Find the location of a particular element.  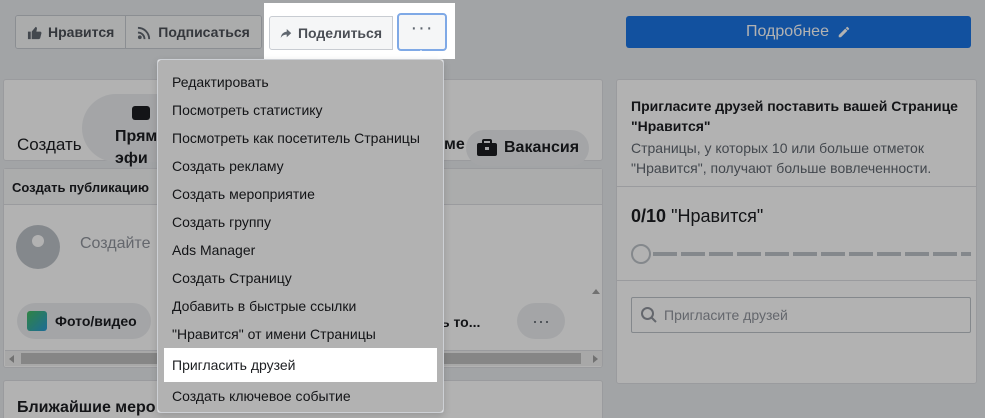

share-arrow-icon is located at coordinates (286, 33).